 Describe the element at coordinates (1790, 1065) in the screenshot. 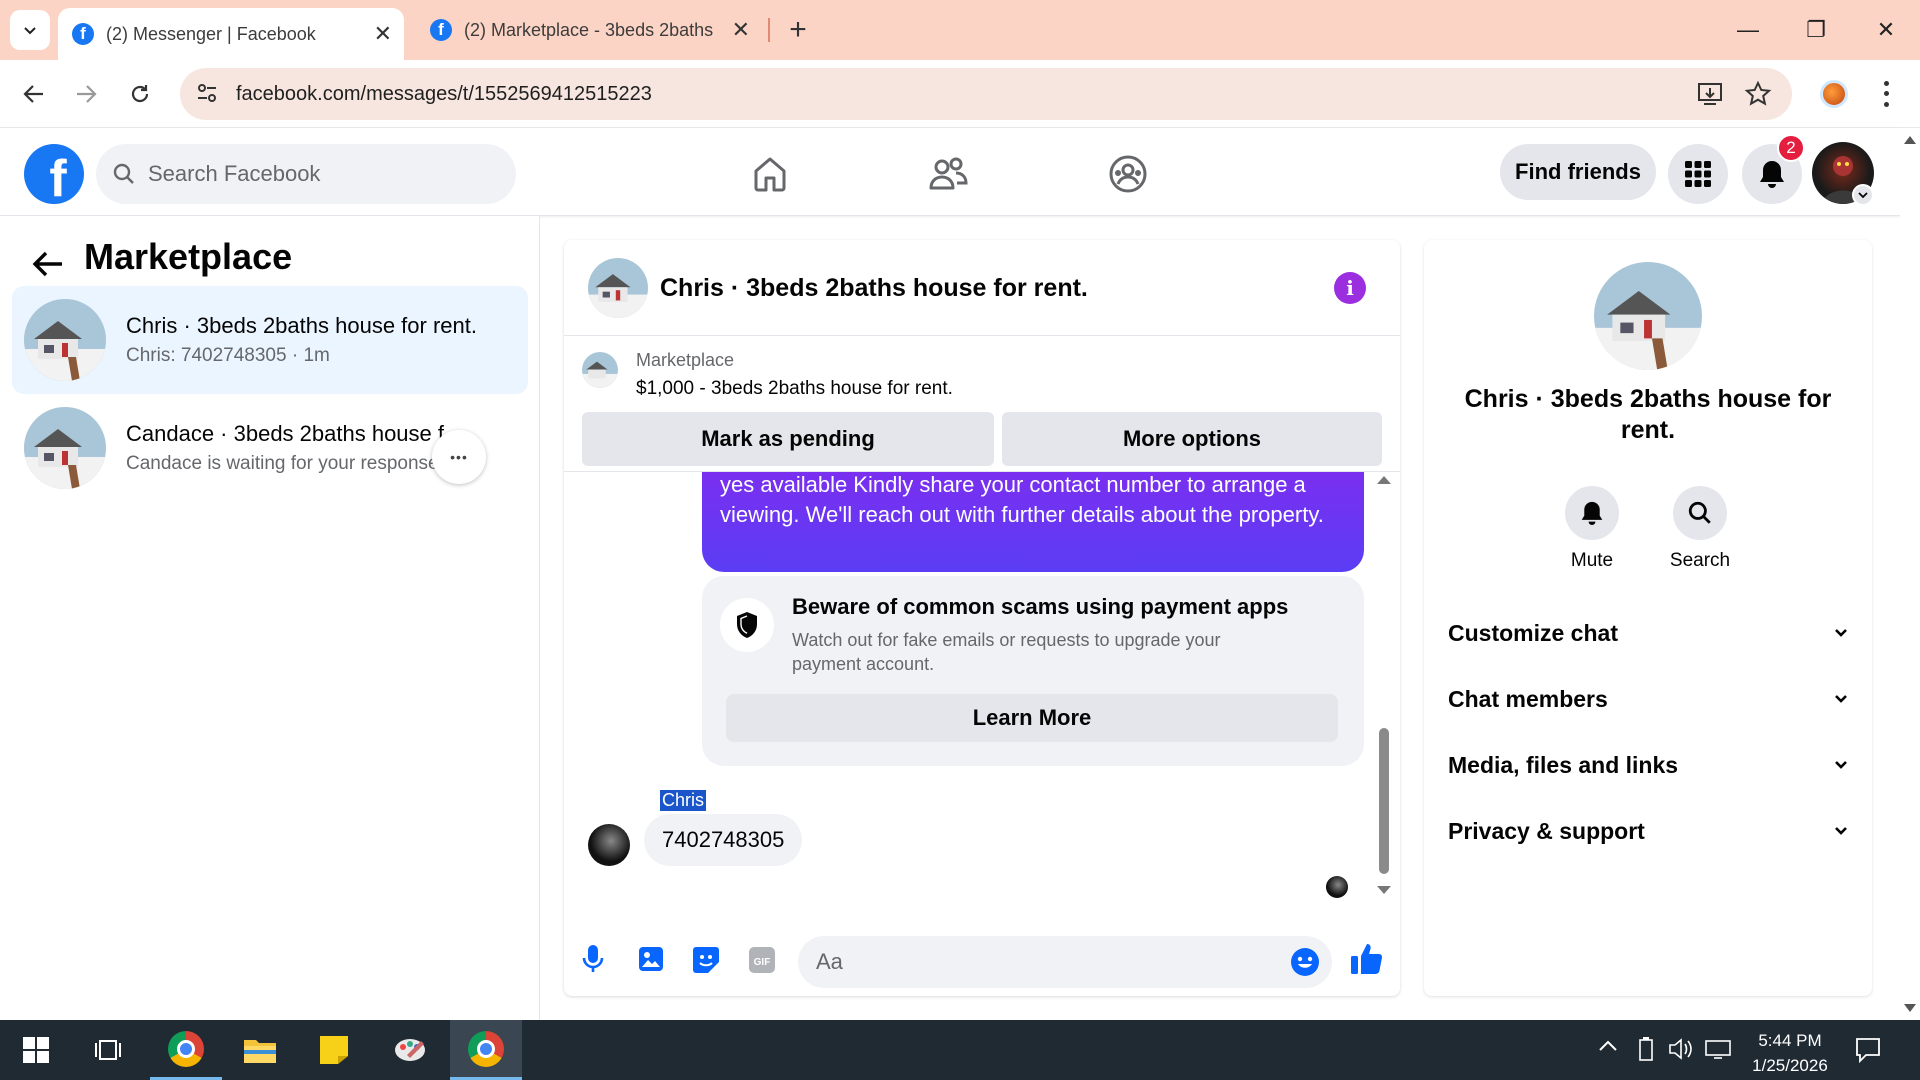

I see `clock-date: 1/25/2026` at that location.